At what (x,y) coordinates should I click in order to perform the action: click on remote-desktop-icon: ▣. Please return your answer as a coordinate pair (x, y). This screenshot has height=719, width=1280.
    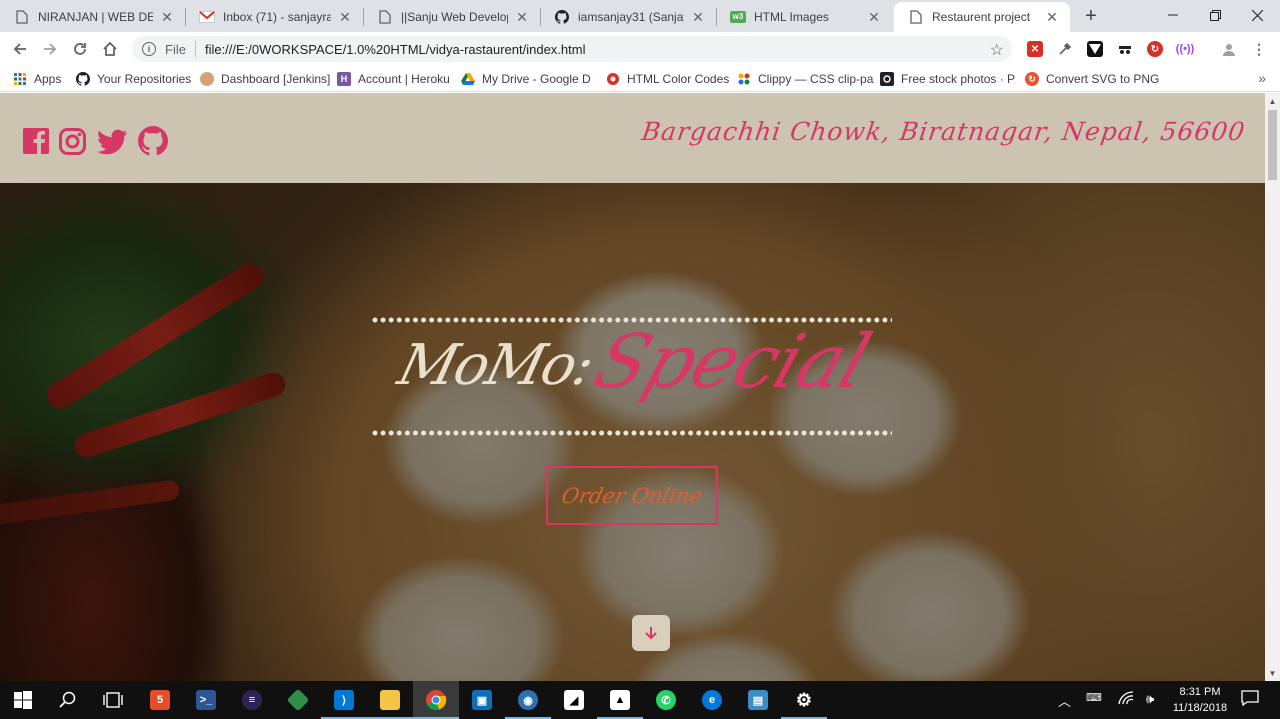
    Looking at the image, I should click on (482, 700).